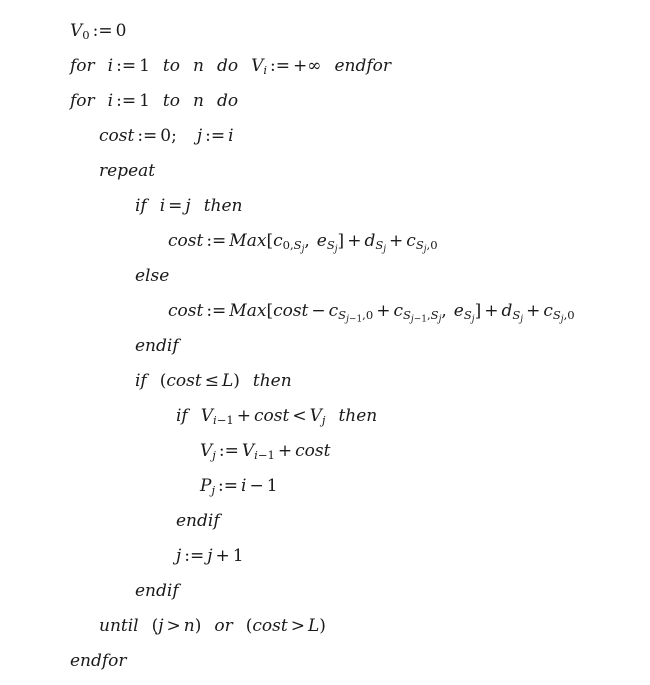 This screenshot has height=685, width=650. I want to click on equals-operator: =, so click(175, 206).